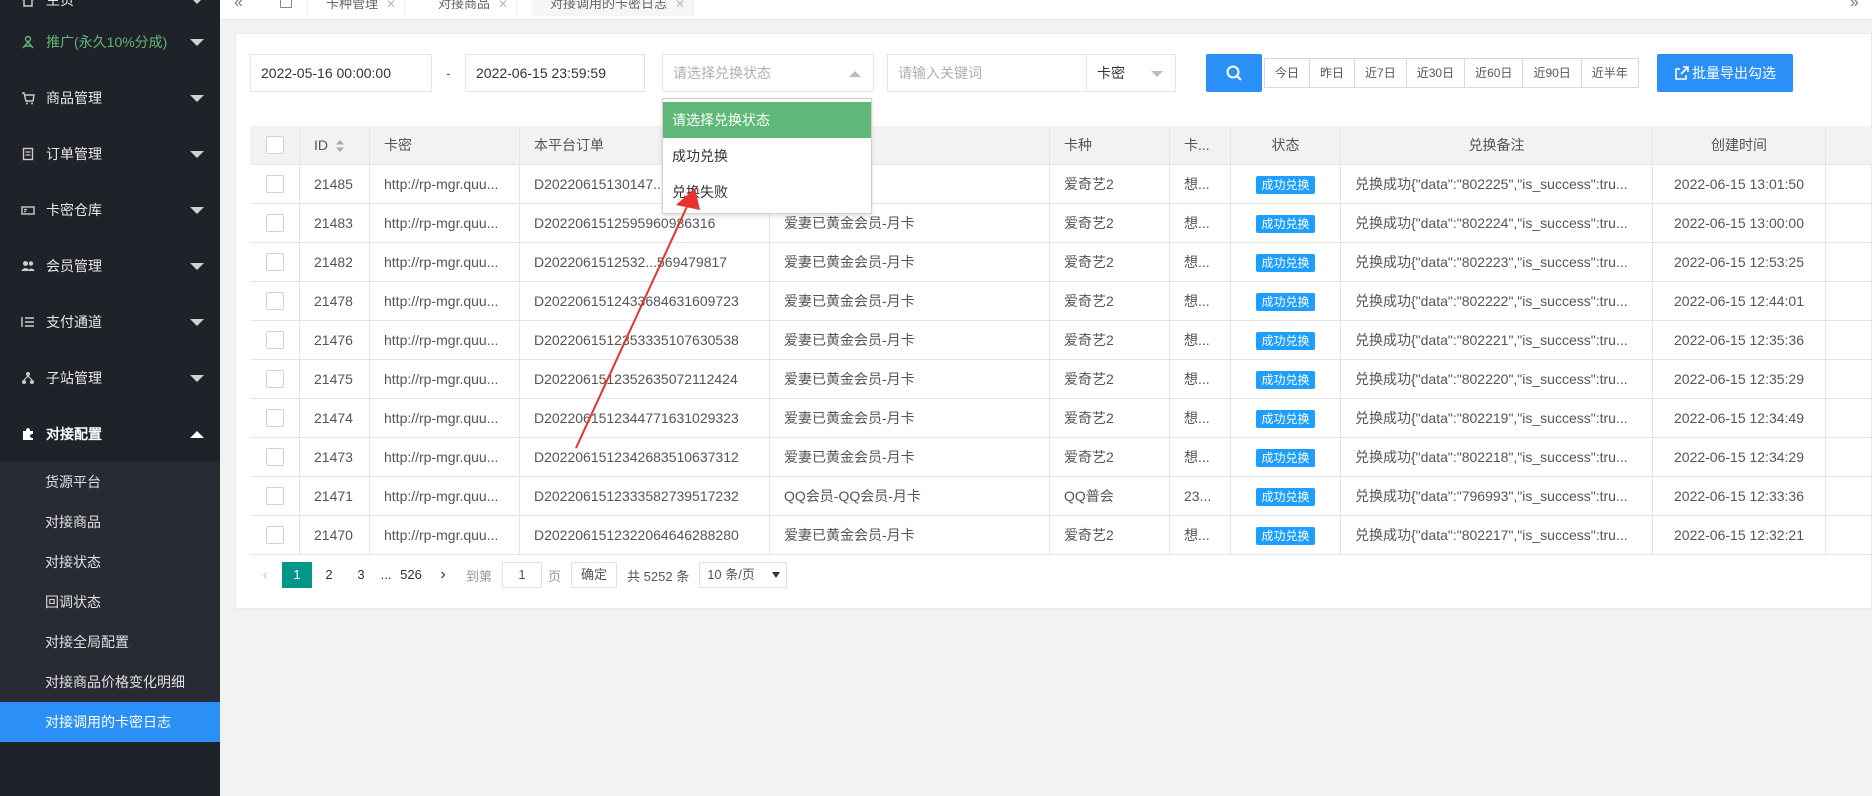  I want to click on sidebar-item-payment: 支付通道, so click(110, 322).